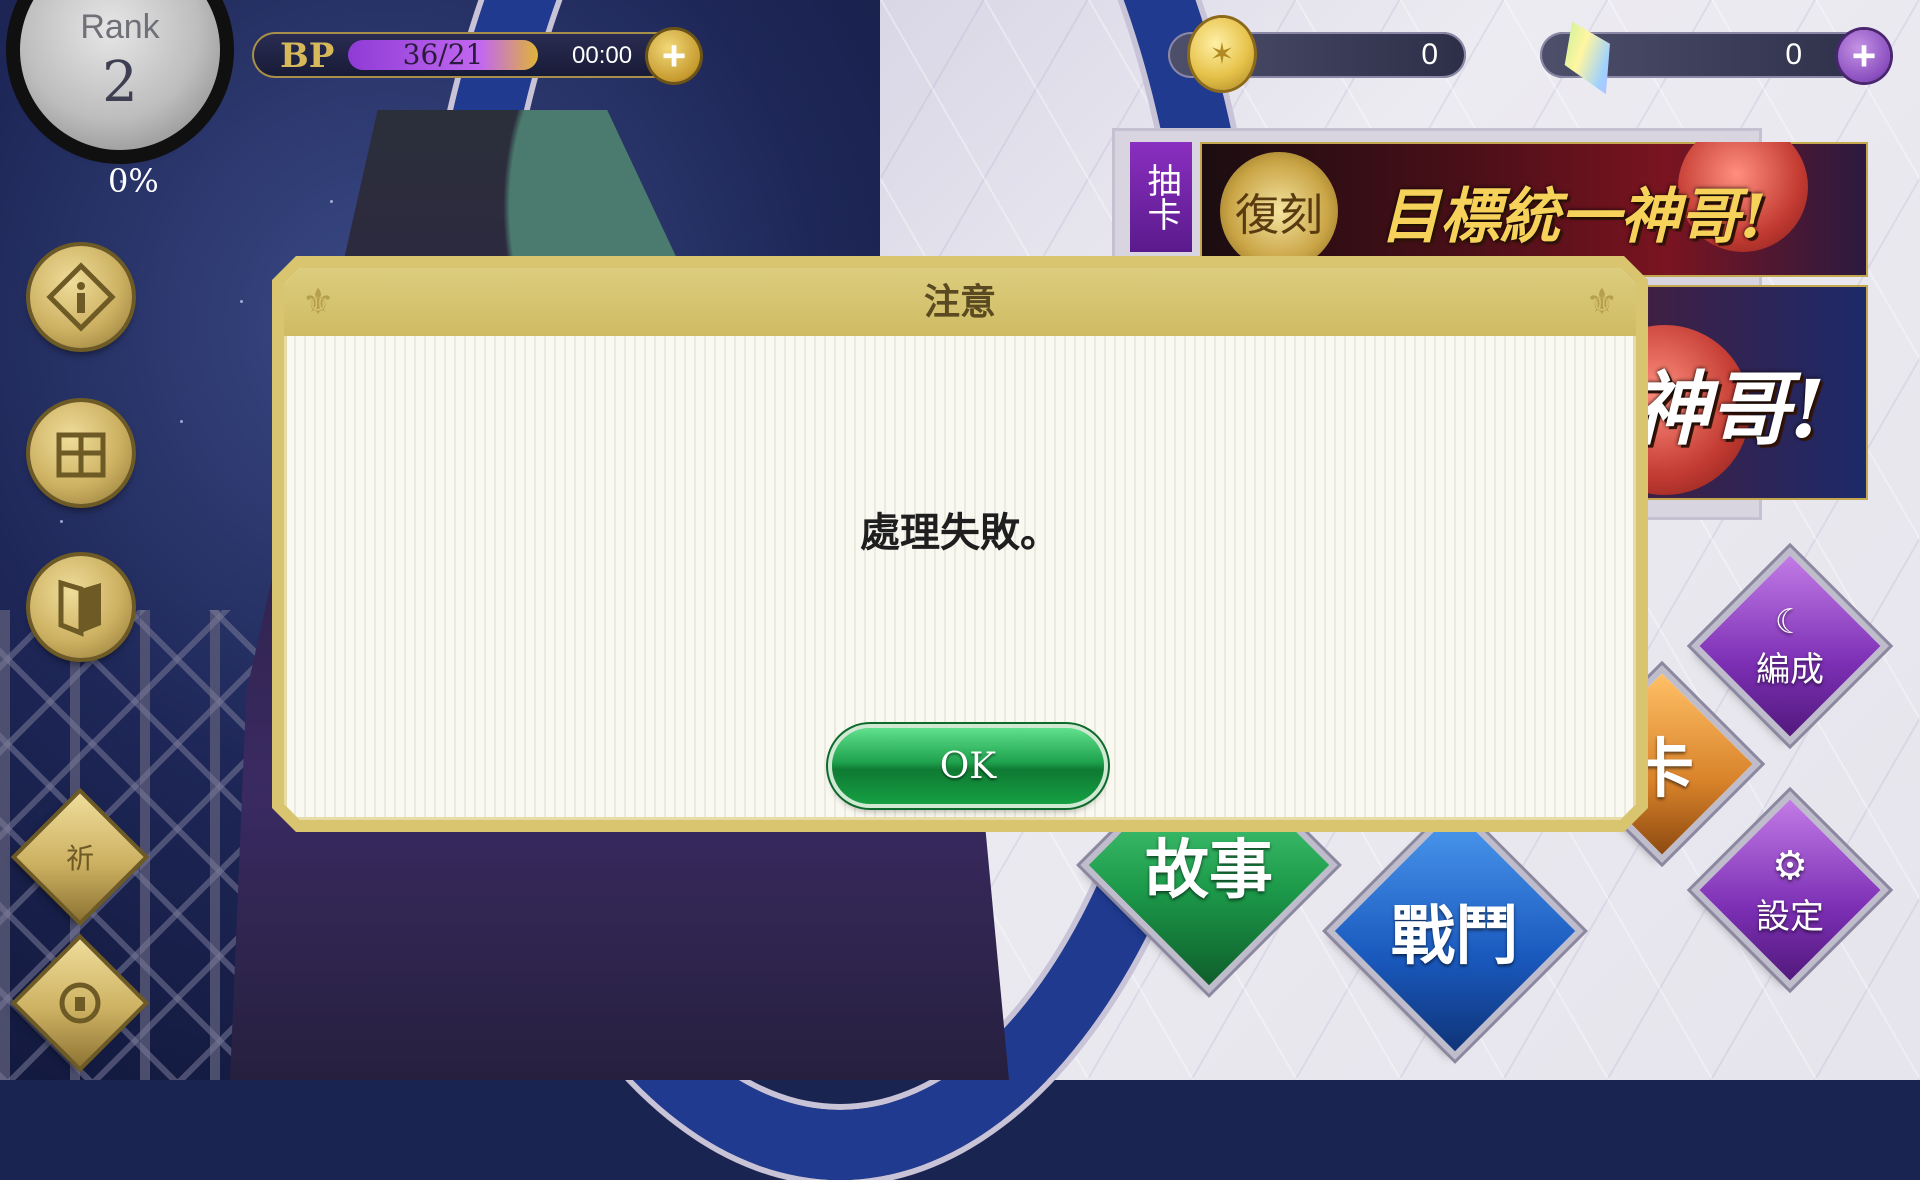  I want to click on dialog-title: 注意, so click(959, 302).